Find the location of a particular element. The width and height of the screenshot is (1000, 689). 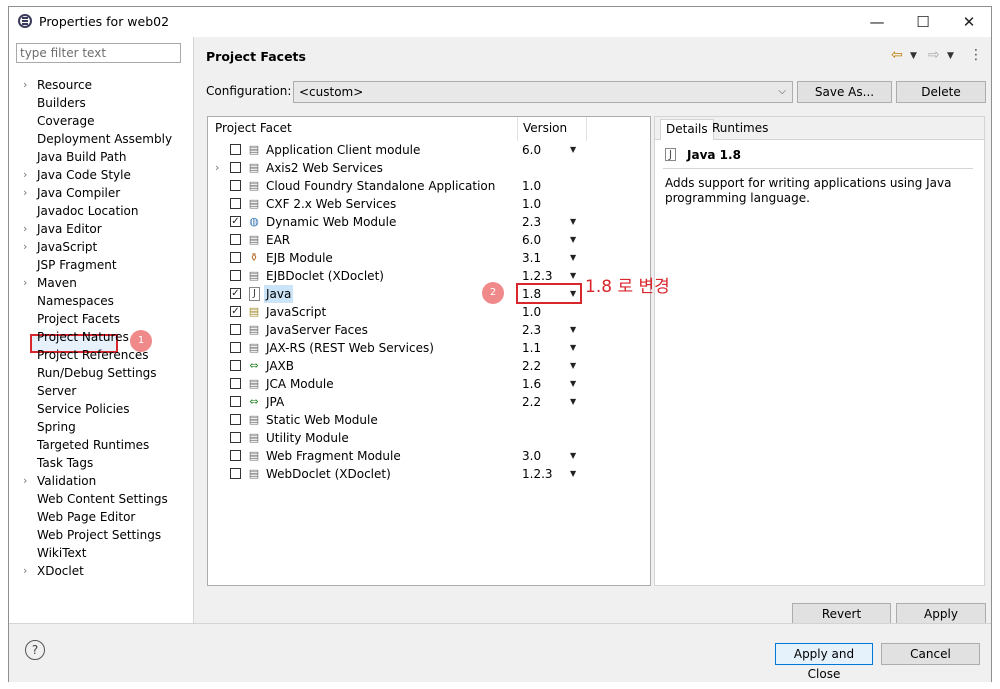

forward-dropdown-icon: ▼ is located at coordinates (950, 56).